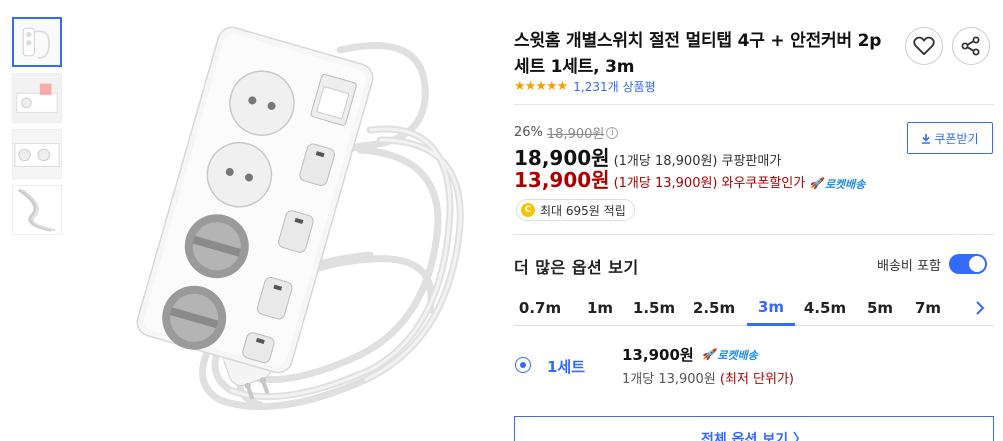 Image resolution: width=1003 pixels, height=441 pixels. Describe the element at coordinates (754, 436) in the screenshot. I see `view-all-options-label: 전체 옵션 보기 〉` at that location.